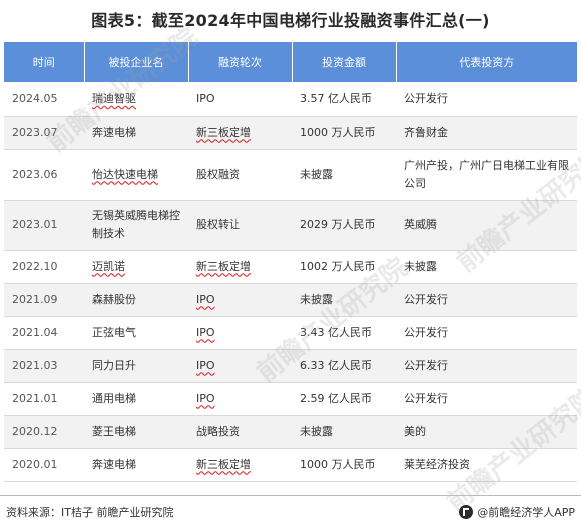 Image resolution: width=581 pixels, height=531 pixels. I want to click on cell-investor: 莱芜经济投资, so click(486, 465).